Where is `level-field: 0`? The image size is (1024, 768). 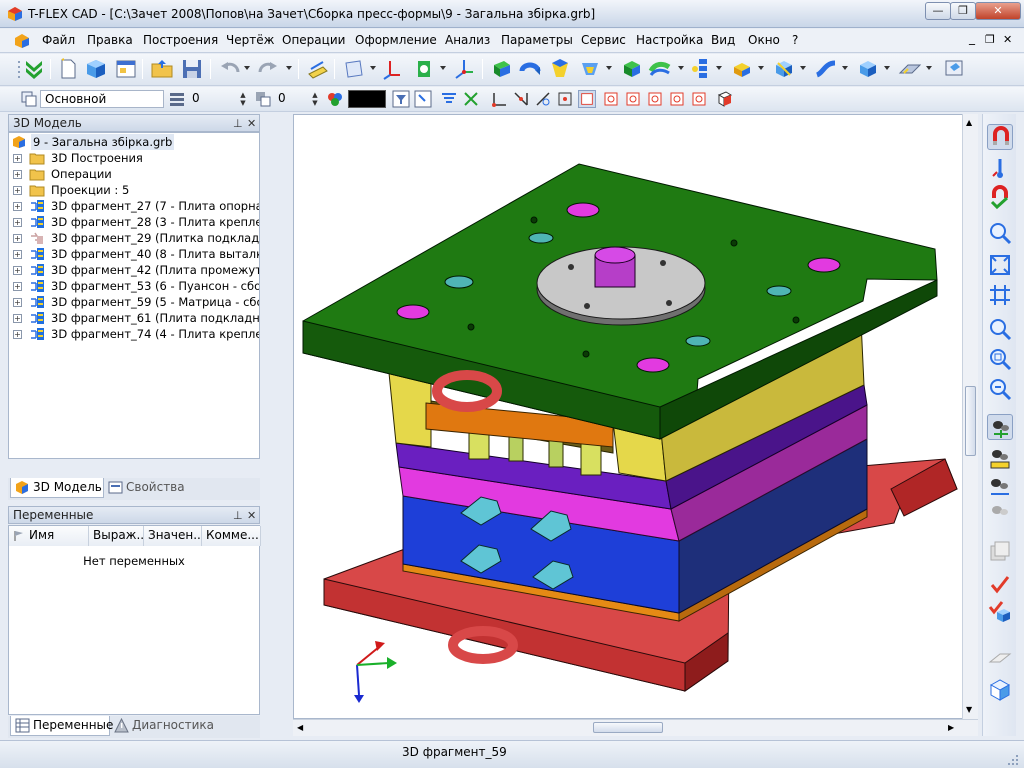 level-field: 0 is located at coordinates (213, 99).